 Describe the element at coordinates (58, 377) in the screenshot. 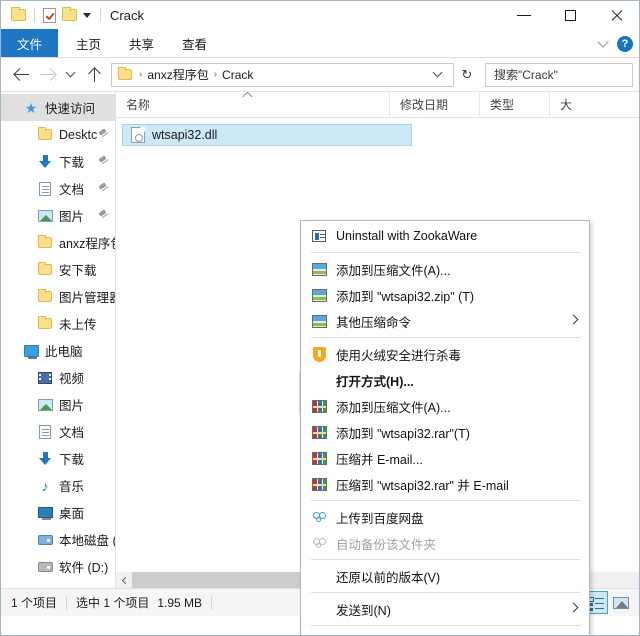

I see `sidebar-item-10: 视频` at that location.